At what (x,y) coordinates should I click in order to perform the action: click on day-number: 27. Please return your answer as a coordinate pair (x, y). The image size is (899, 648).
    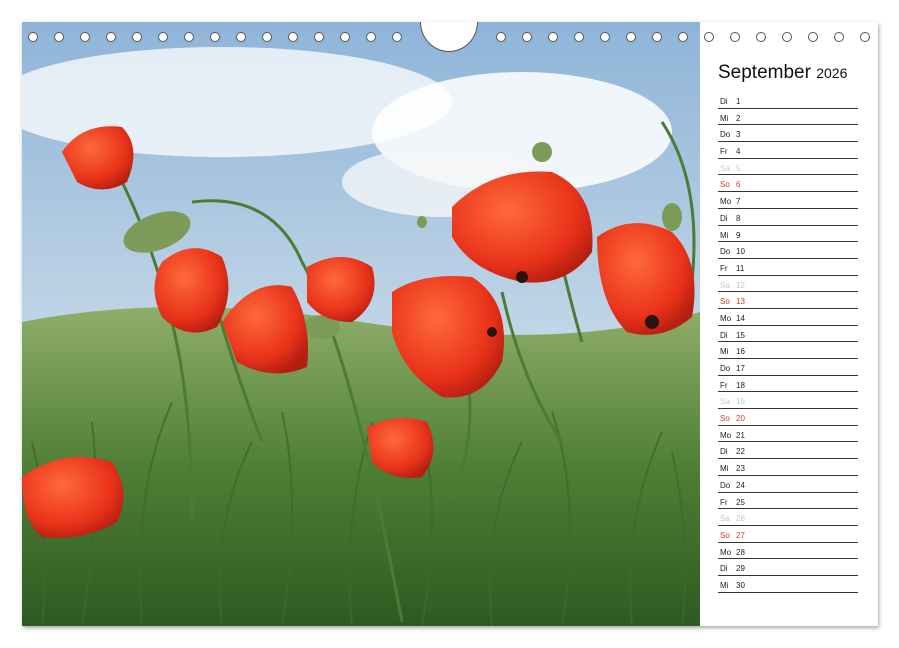
    Looking at the image, I should click on (740, 535).